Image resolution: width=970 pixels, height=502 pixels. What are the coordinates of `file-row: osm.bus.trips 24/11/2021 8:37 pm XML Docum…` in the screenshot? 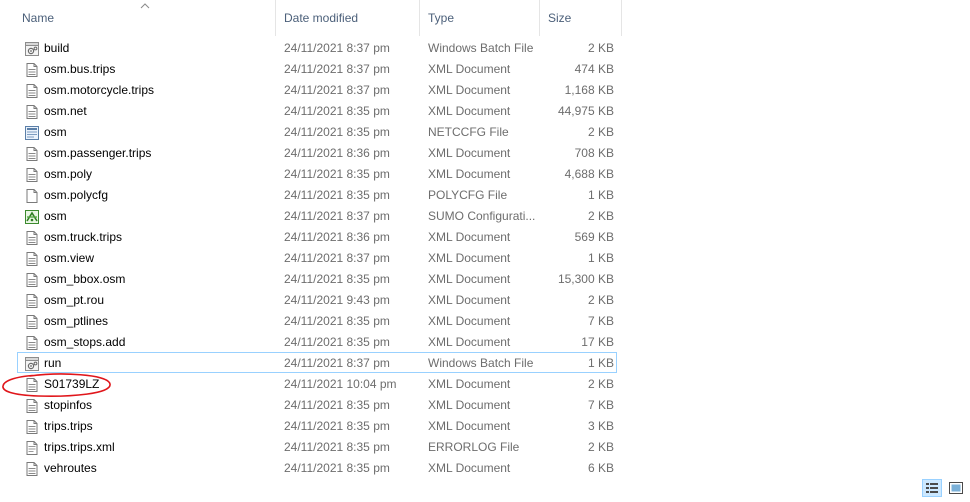 It's located at (317, 68).